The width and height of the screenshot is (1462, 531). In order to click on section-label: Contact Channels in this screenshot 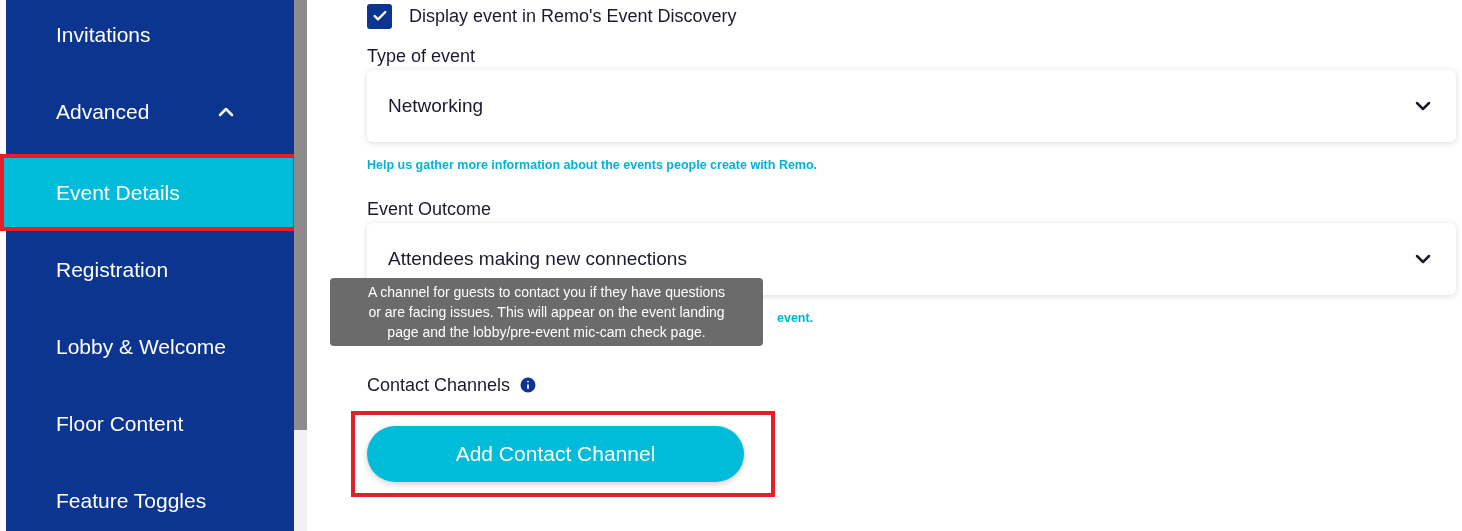, I will do `click(439, 385)`.